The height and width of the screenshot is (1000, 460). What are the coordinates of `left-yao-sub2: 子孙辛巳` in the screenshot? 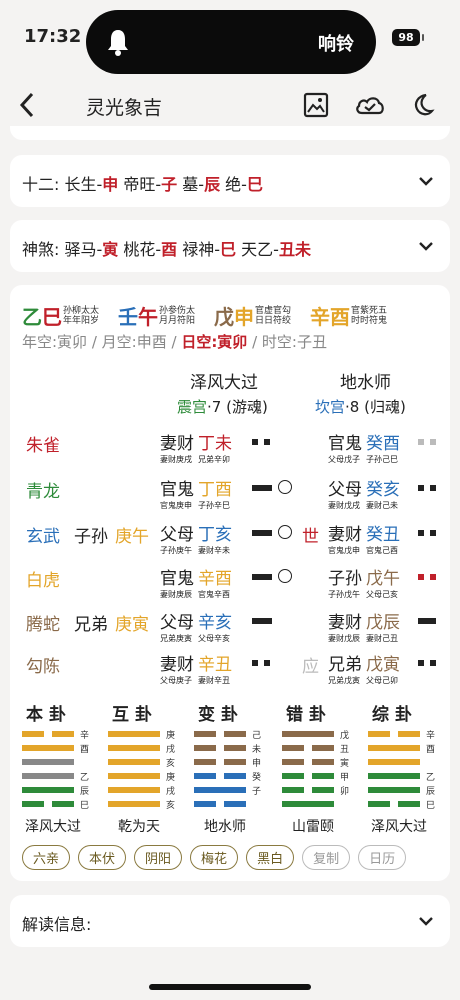 It's located at (214, 505).